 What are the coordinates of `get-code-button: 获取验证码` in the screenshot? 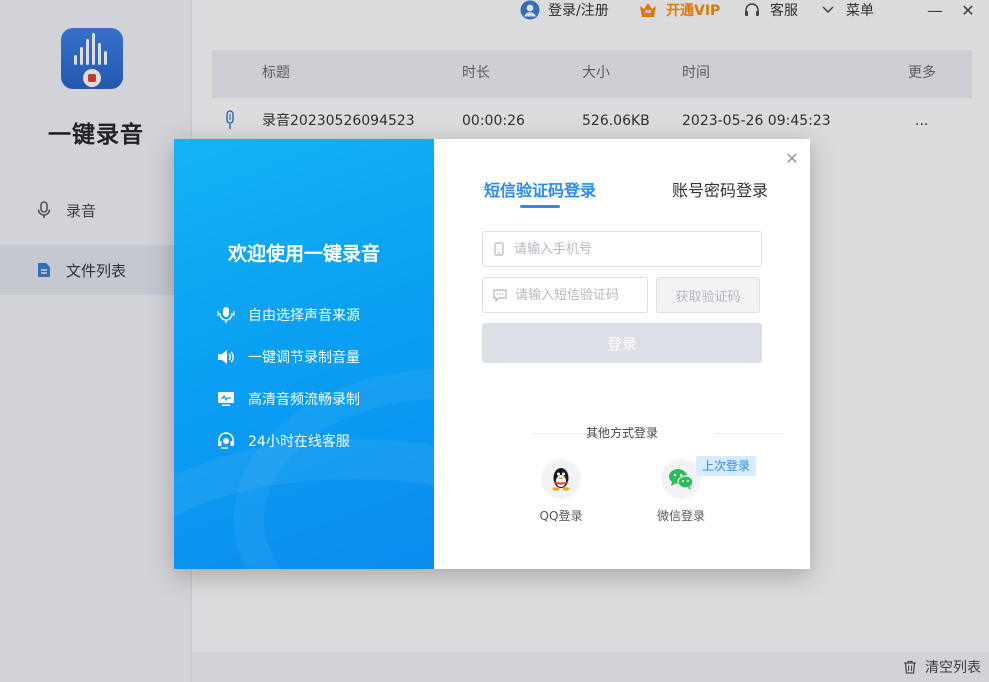 It's located at (708, 295).